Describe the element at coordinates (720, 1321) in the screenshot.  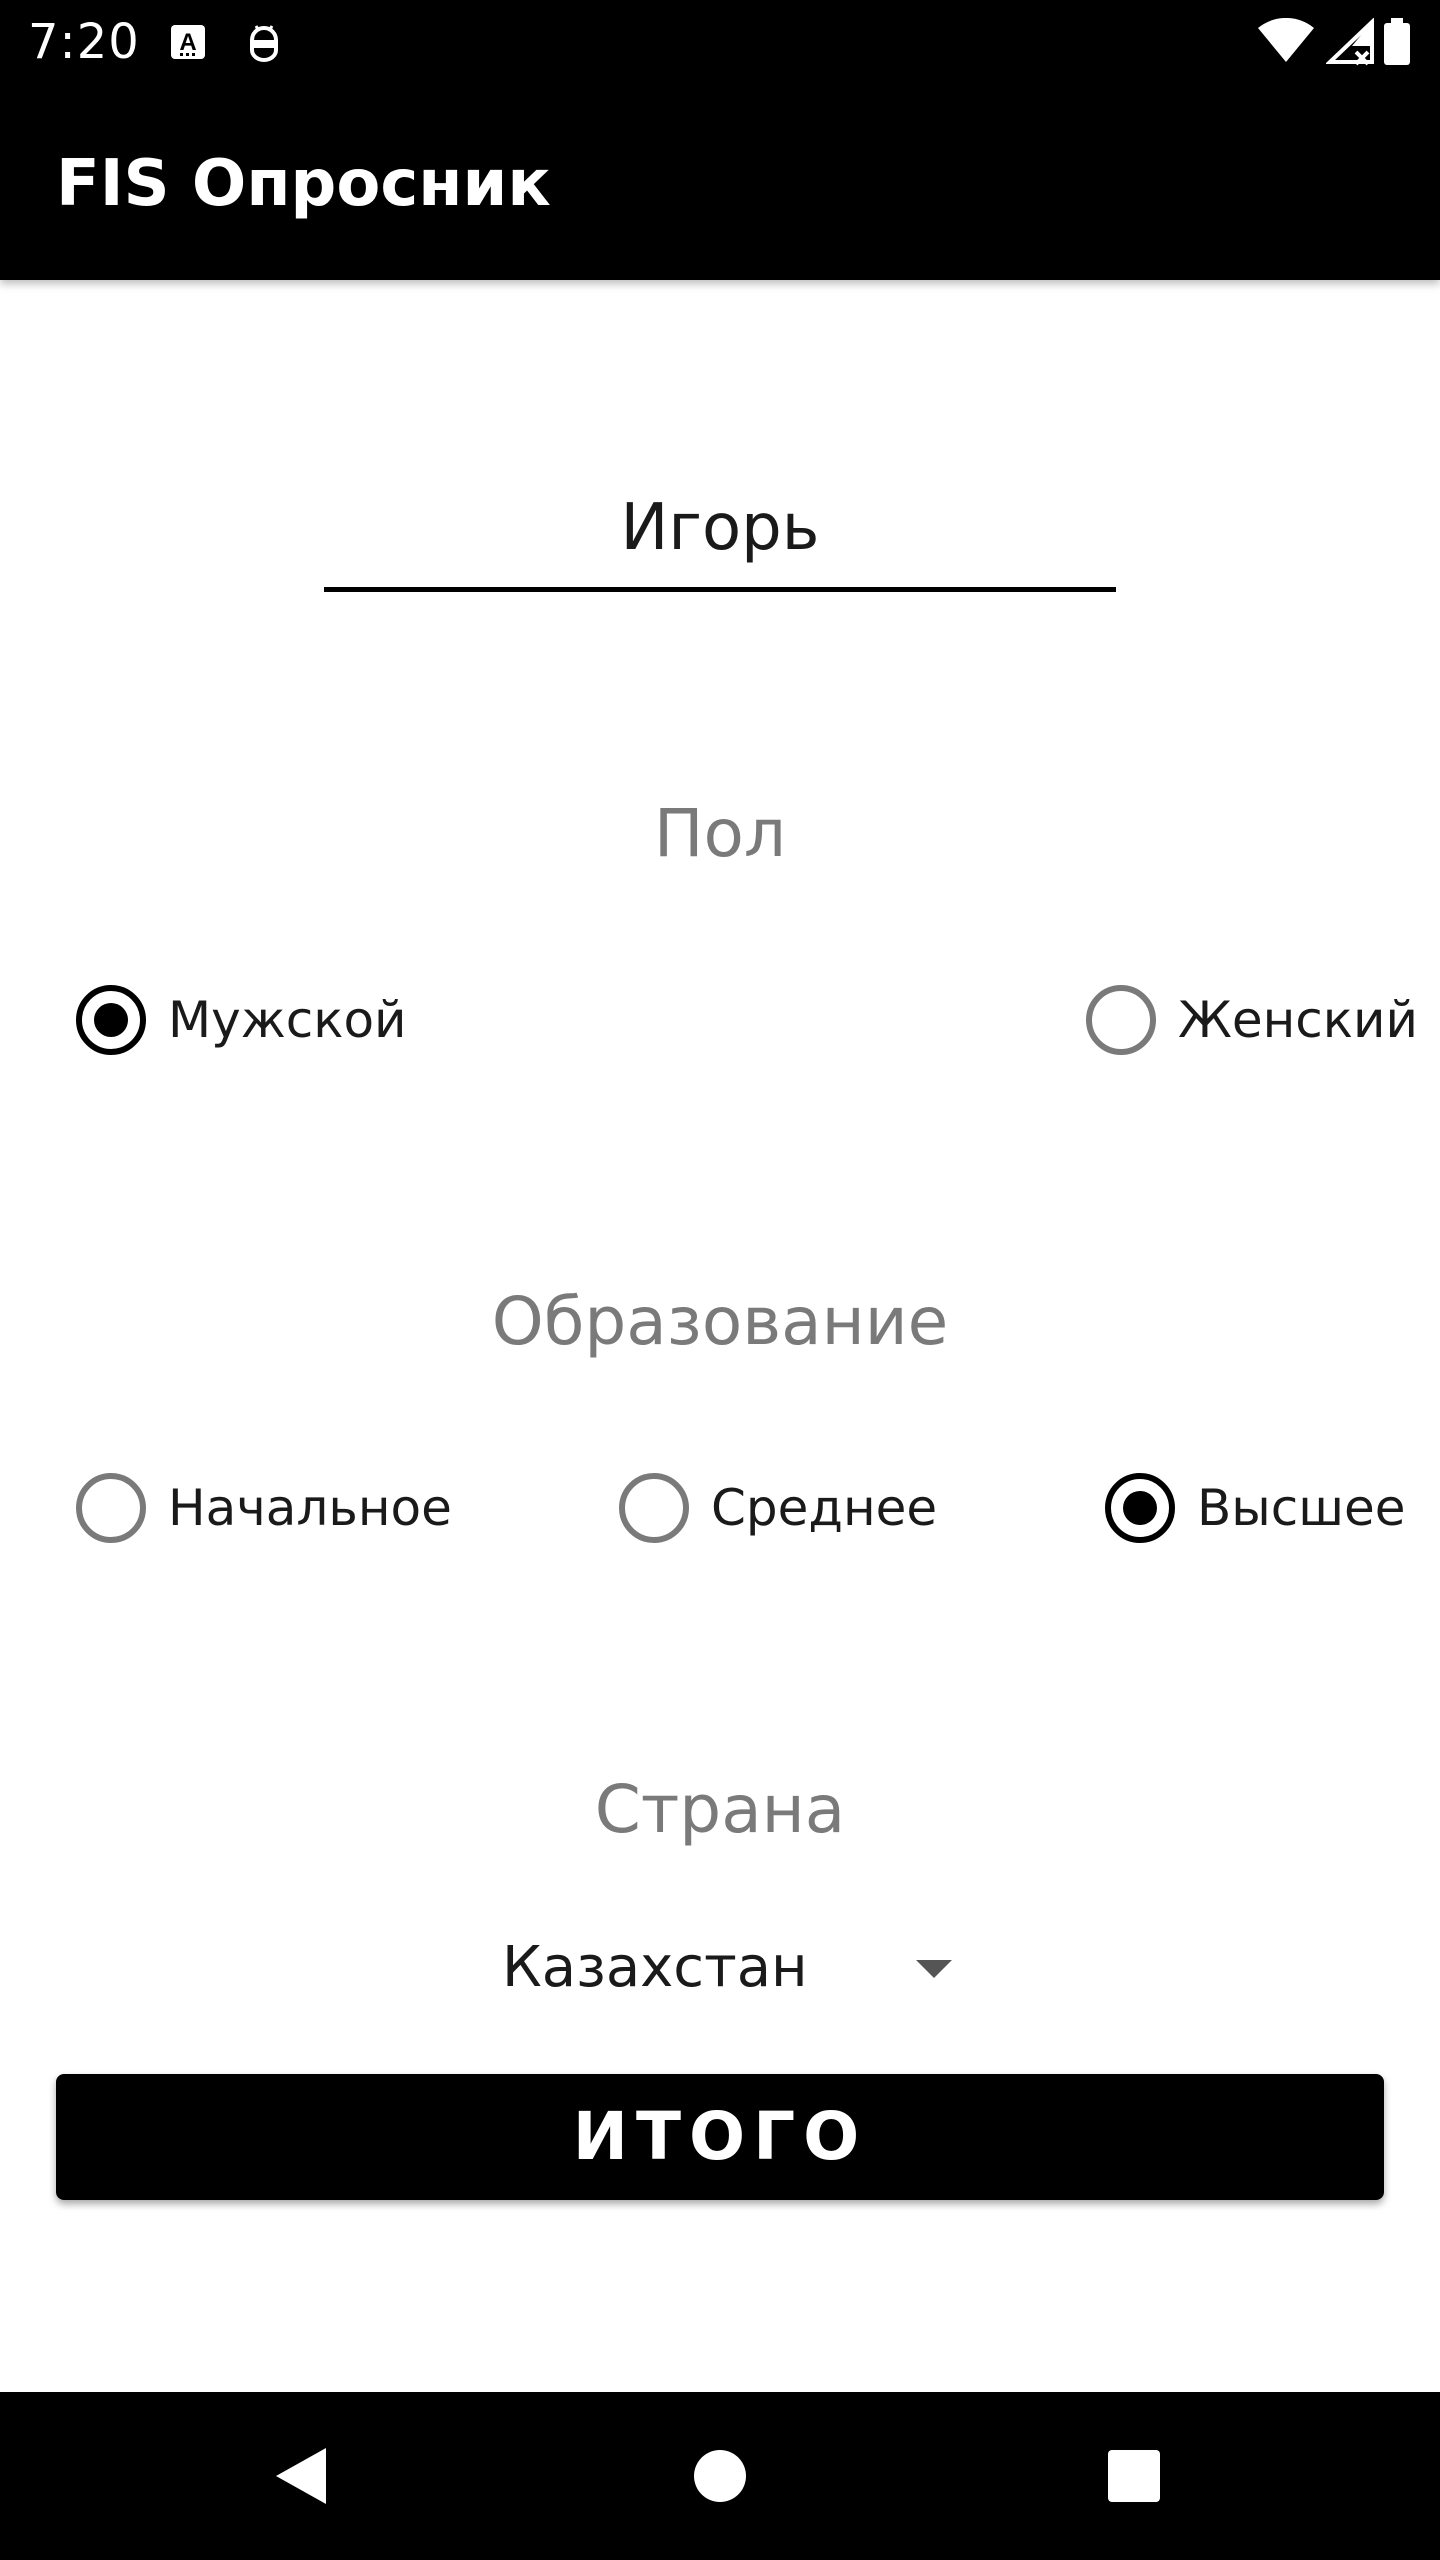
I see `education-heading: Образование` at that location.